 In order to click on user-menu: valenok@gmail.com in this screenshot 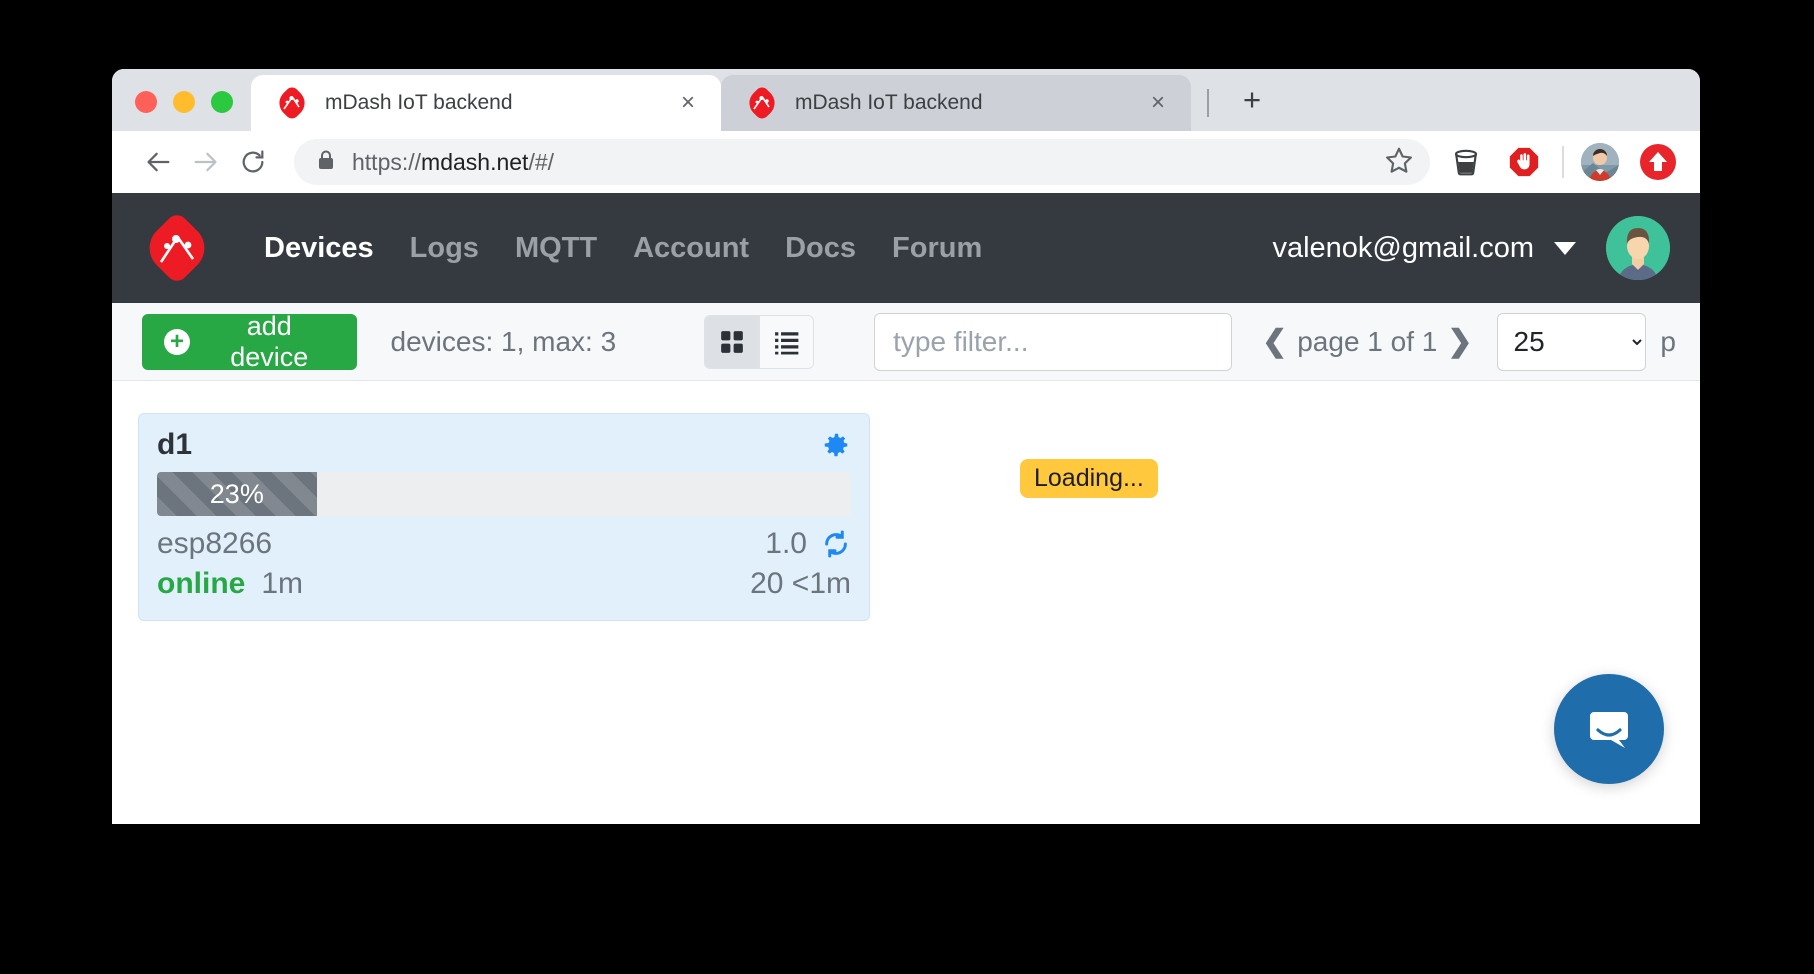, I will do `click(1471, 248)`.